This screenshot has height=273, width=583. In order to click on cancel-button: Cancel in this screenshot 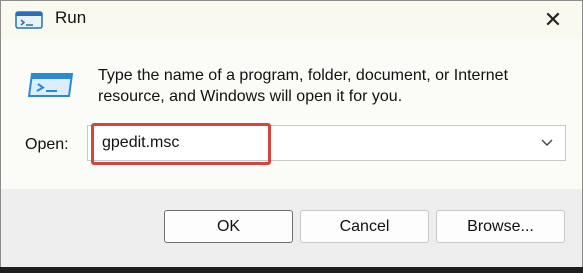, I will do `click(364, 226)`.